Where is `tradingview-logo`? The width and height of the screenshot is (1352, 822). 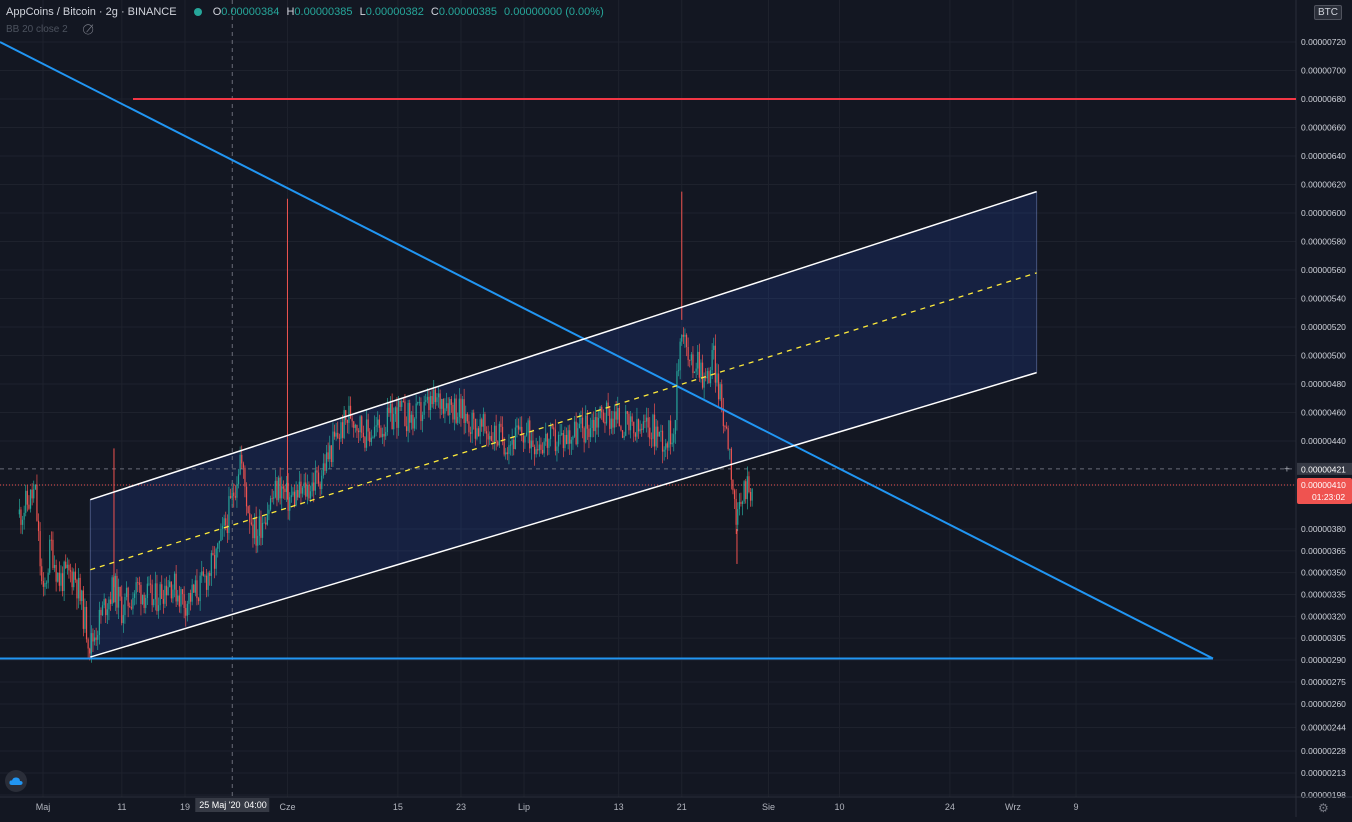
tradingview-logo is located at coordinates (16, 781).